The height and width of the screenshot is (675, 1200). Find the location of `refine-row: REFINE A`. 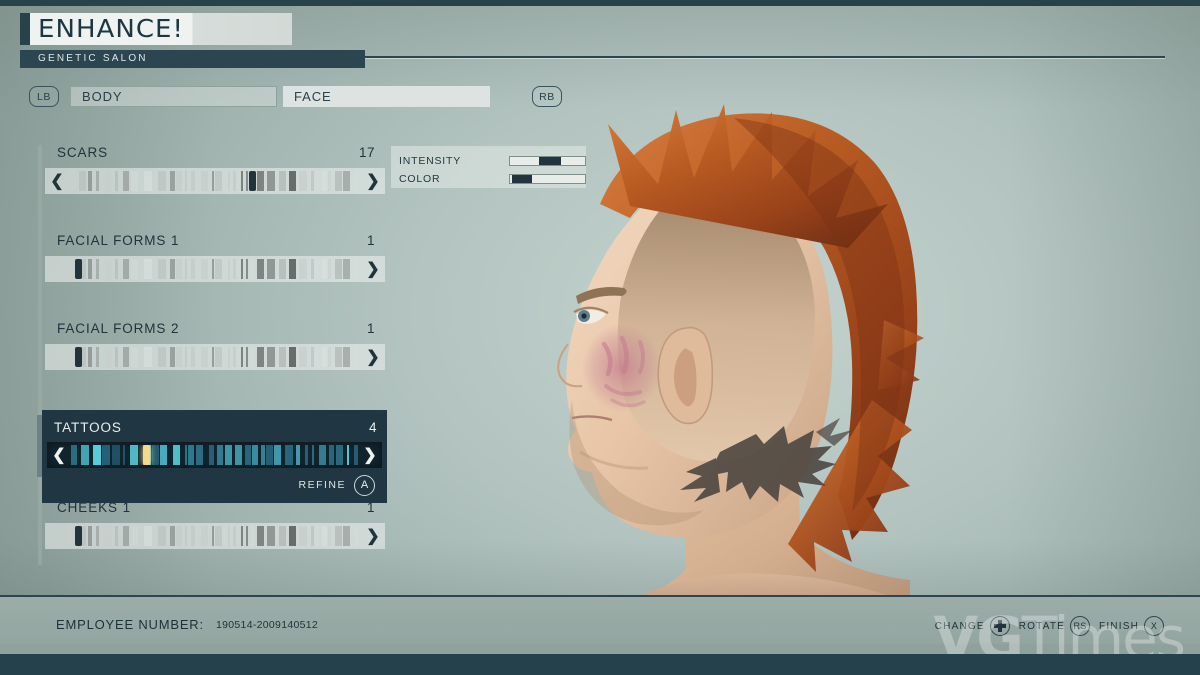

refine-row: REFINE A is located at coordinates (214, 485).